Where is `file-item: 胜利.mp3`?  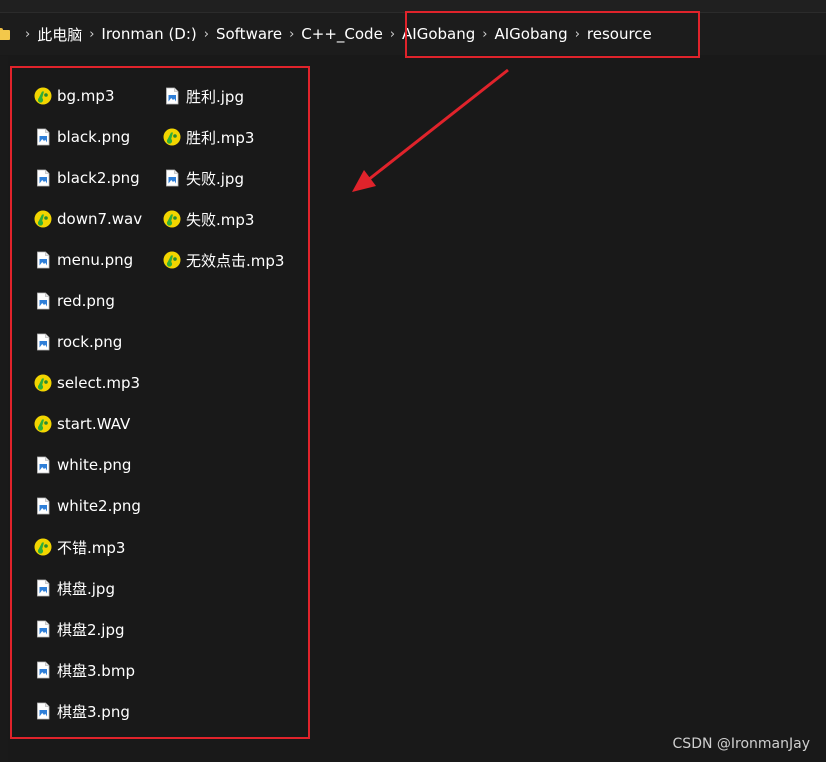 file-item: 胜利.mp3 is located at coordinates (208, 137).